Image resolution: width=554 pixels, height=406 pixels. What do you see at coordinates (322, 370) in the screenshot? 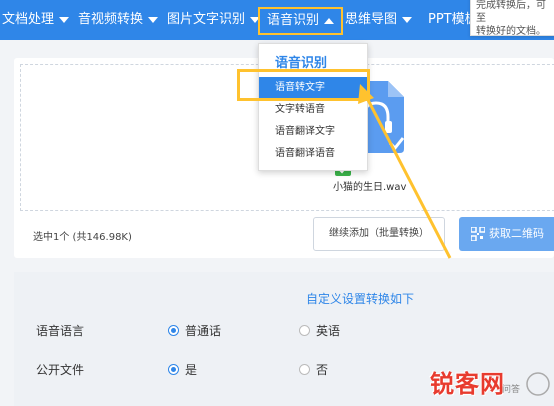
I see `radio-label: 否` at bounding box center [322, 370].